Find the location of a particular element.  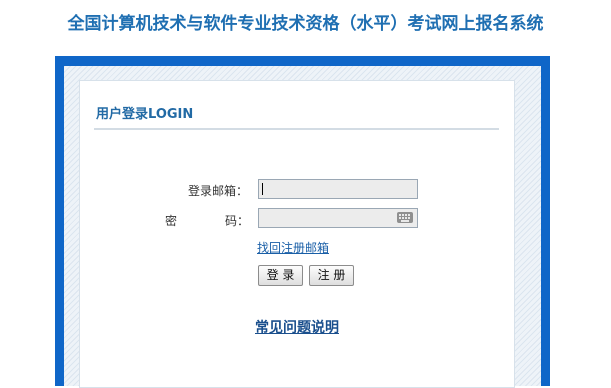

password-label-char-1: 密 is located at coordinates (171, 221).